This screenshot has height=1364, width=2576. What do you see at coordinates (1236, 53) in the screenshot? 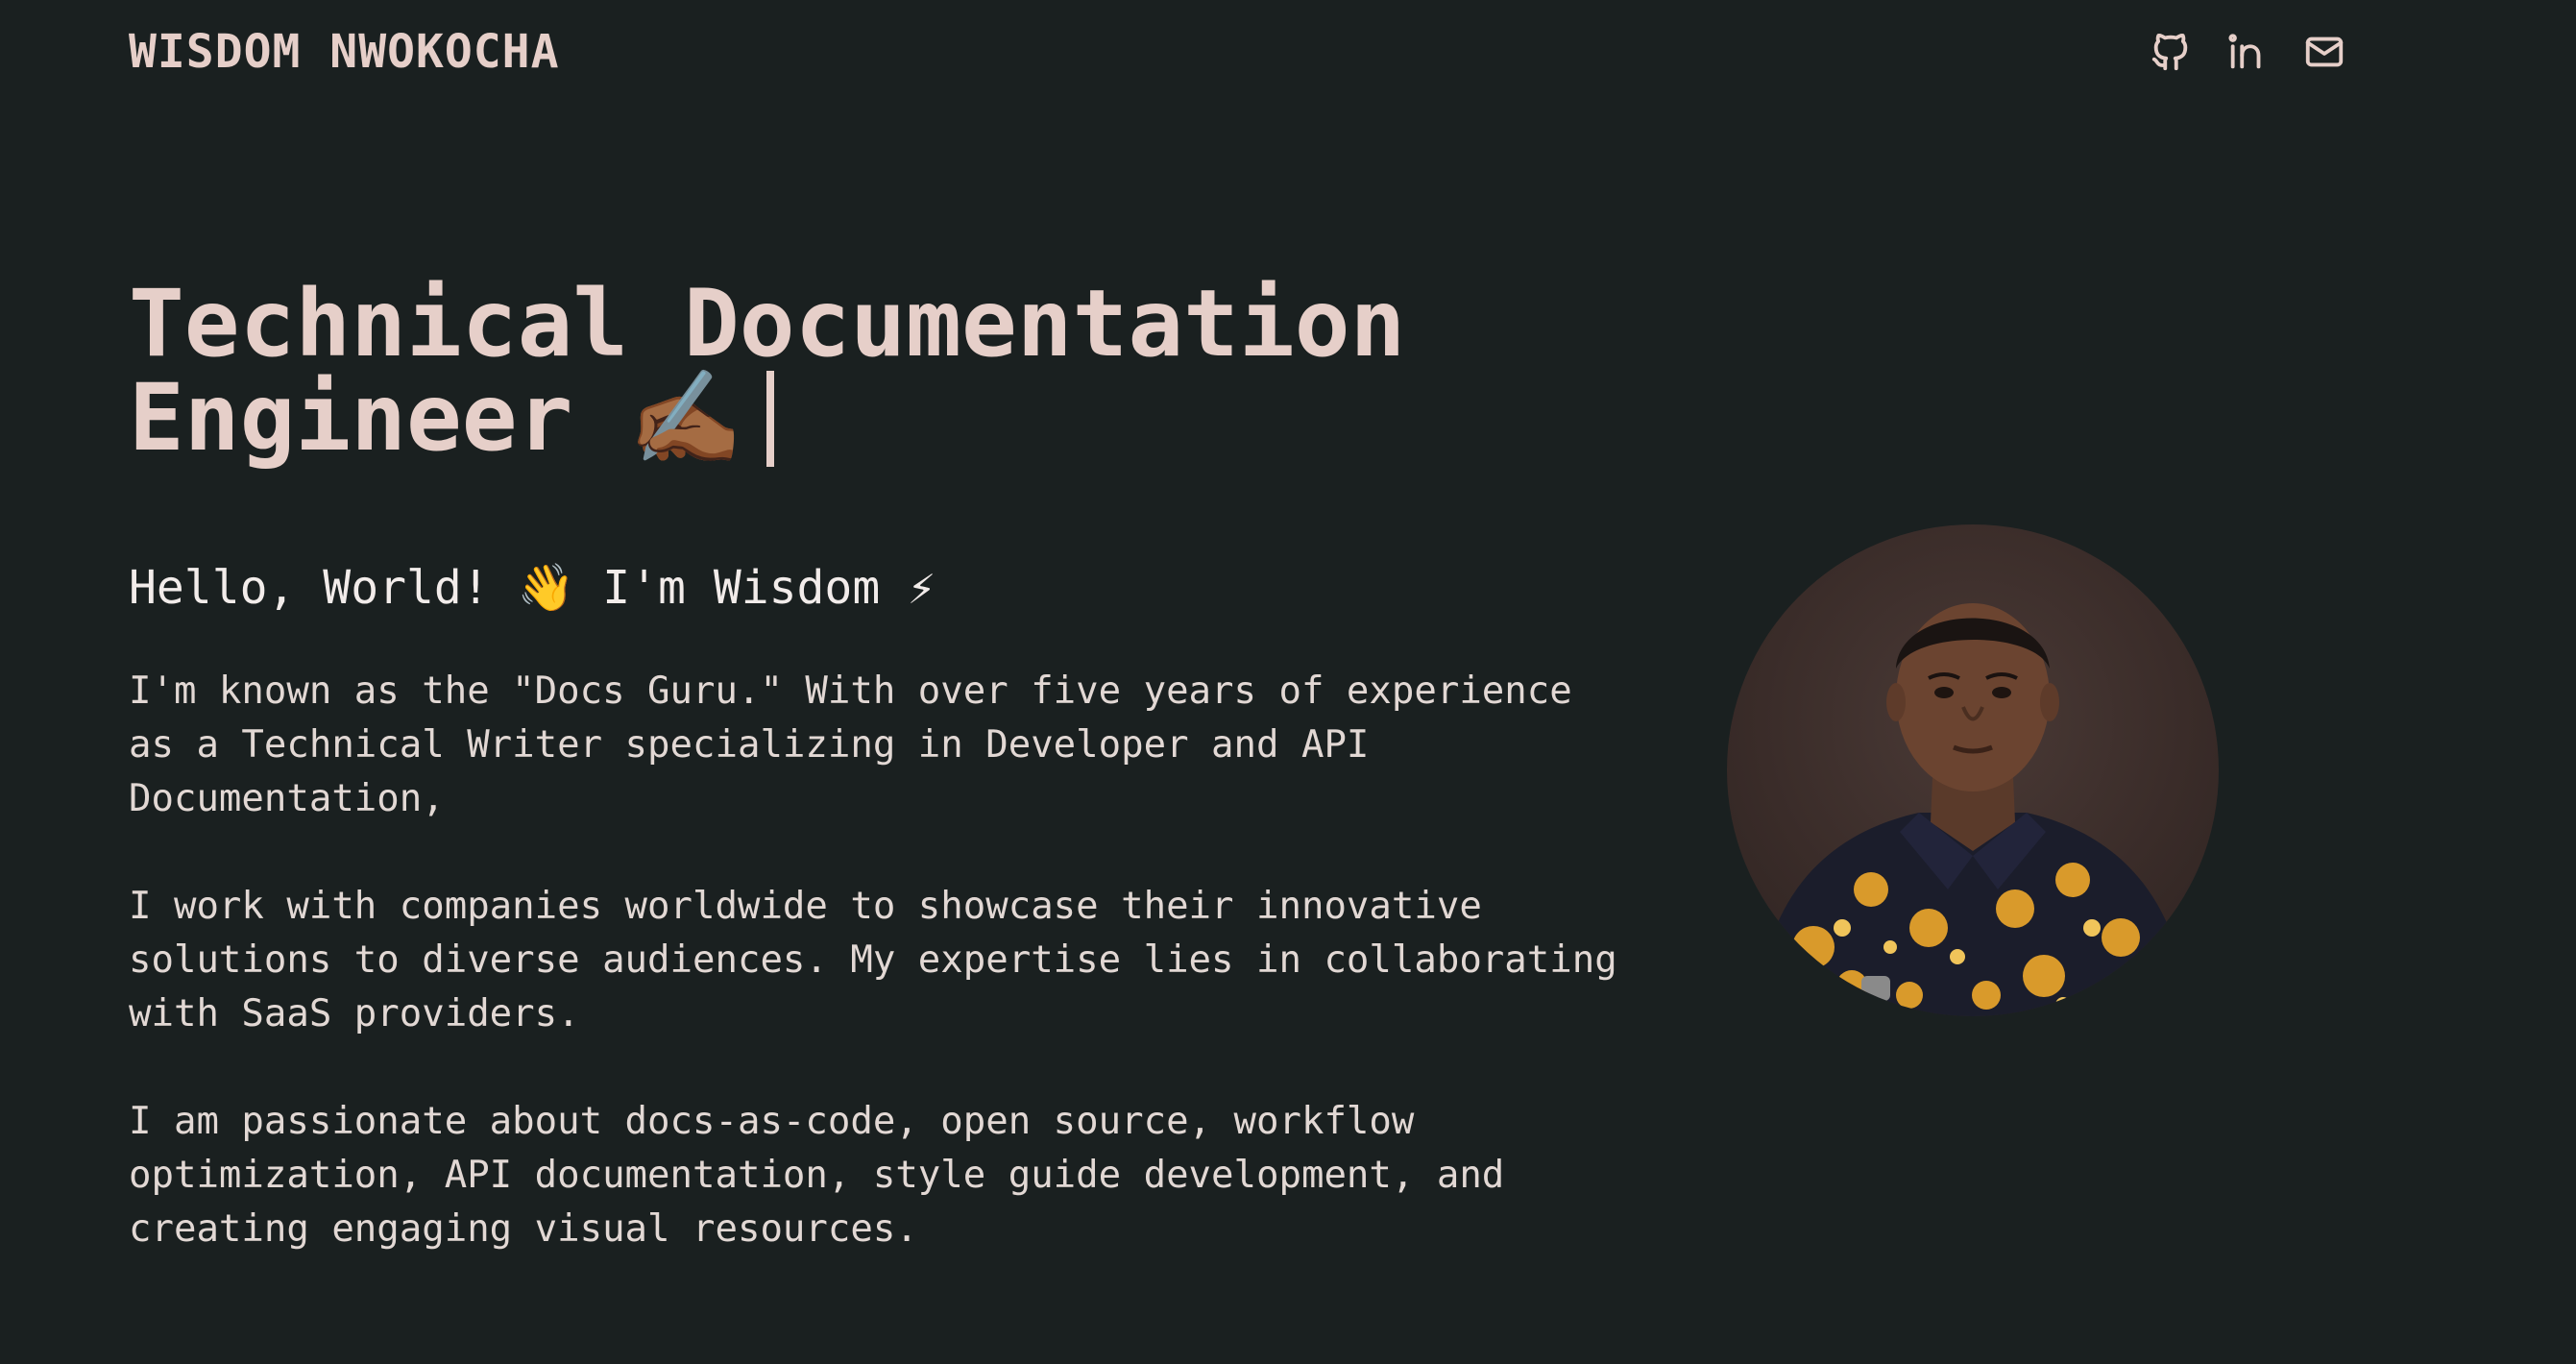
I see `site-header: WISDOM NWOKOCHA` at bounding box center [1236, 53].